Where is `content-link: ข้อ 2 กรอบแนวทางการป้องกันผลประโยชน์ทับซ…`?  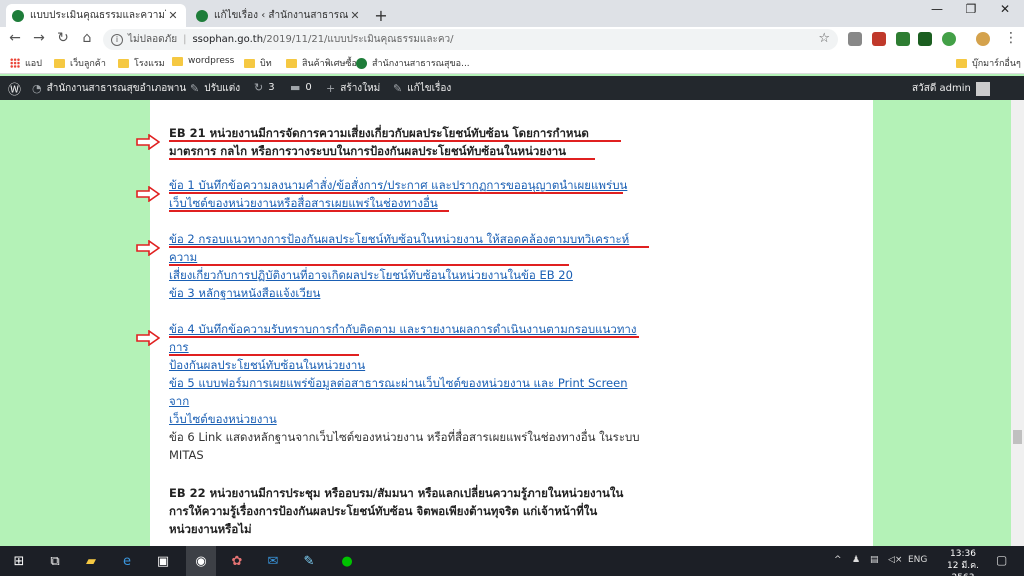
content-link: ข้อ 2 กรอบแนวทางการป้องกันผลประโยชน์ทับซ… is located at coordinates (409, 248).